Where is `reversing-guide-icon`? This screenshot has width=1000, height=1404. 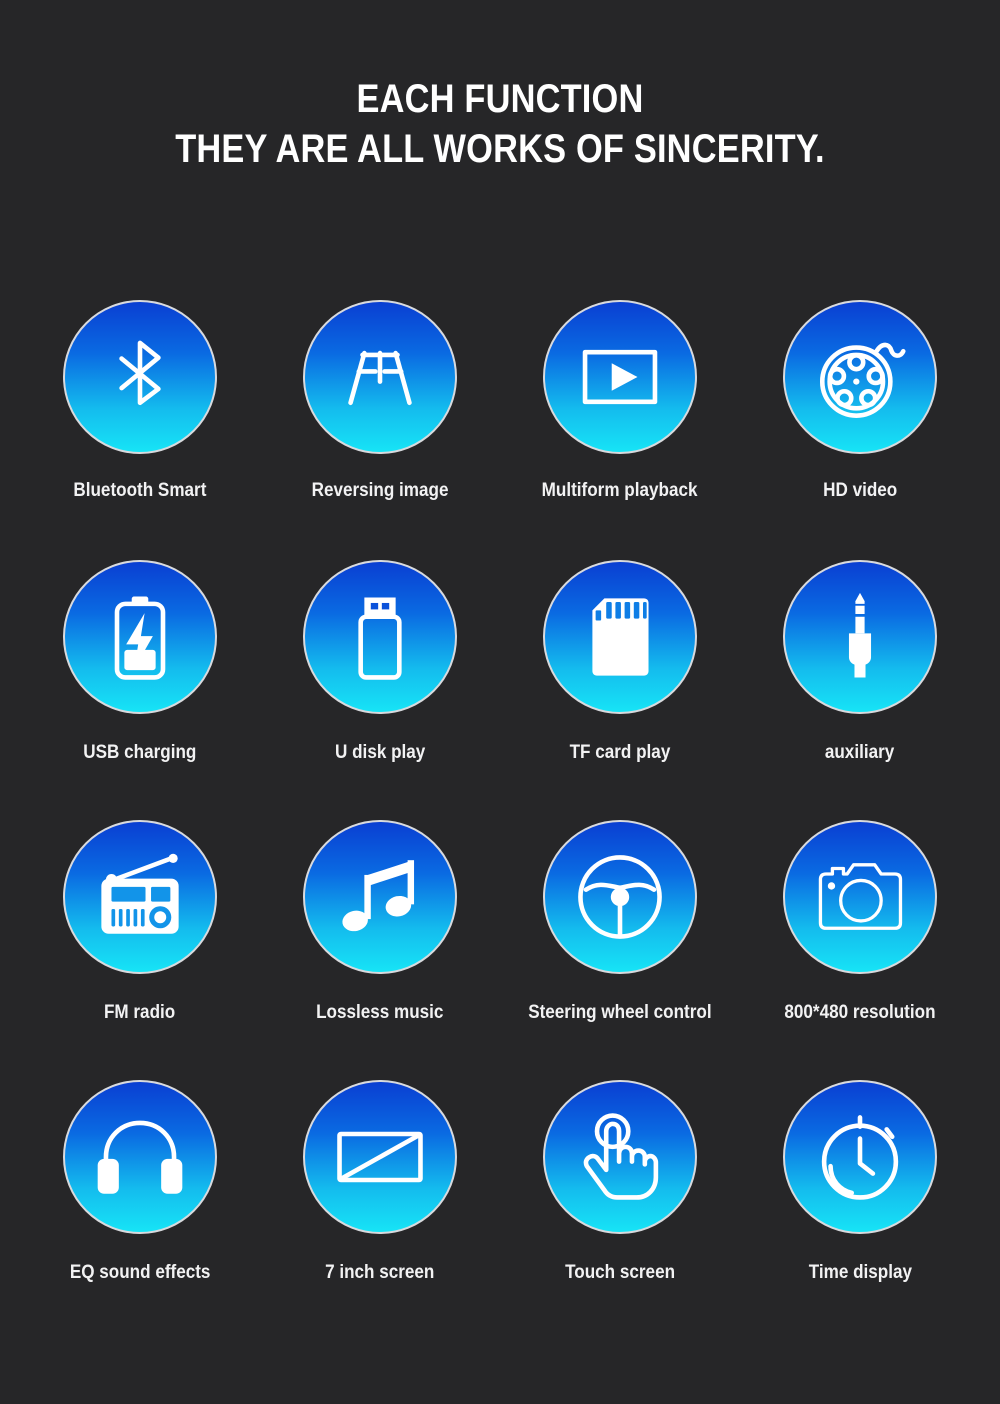
reversing-guide-icon is located at coordinates (380, 378).